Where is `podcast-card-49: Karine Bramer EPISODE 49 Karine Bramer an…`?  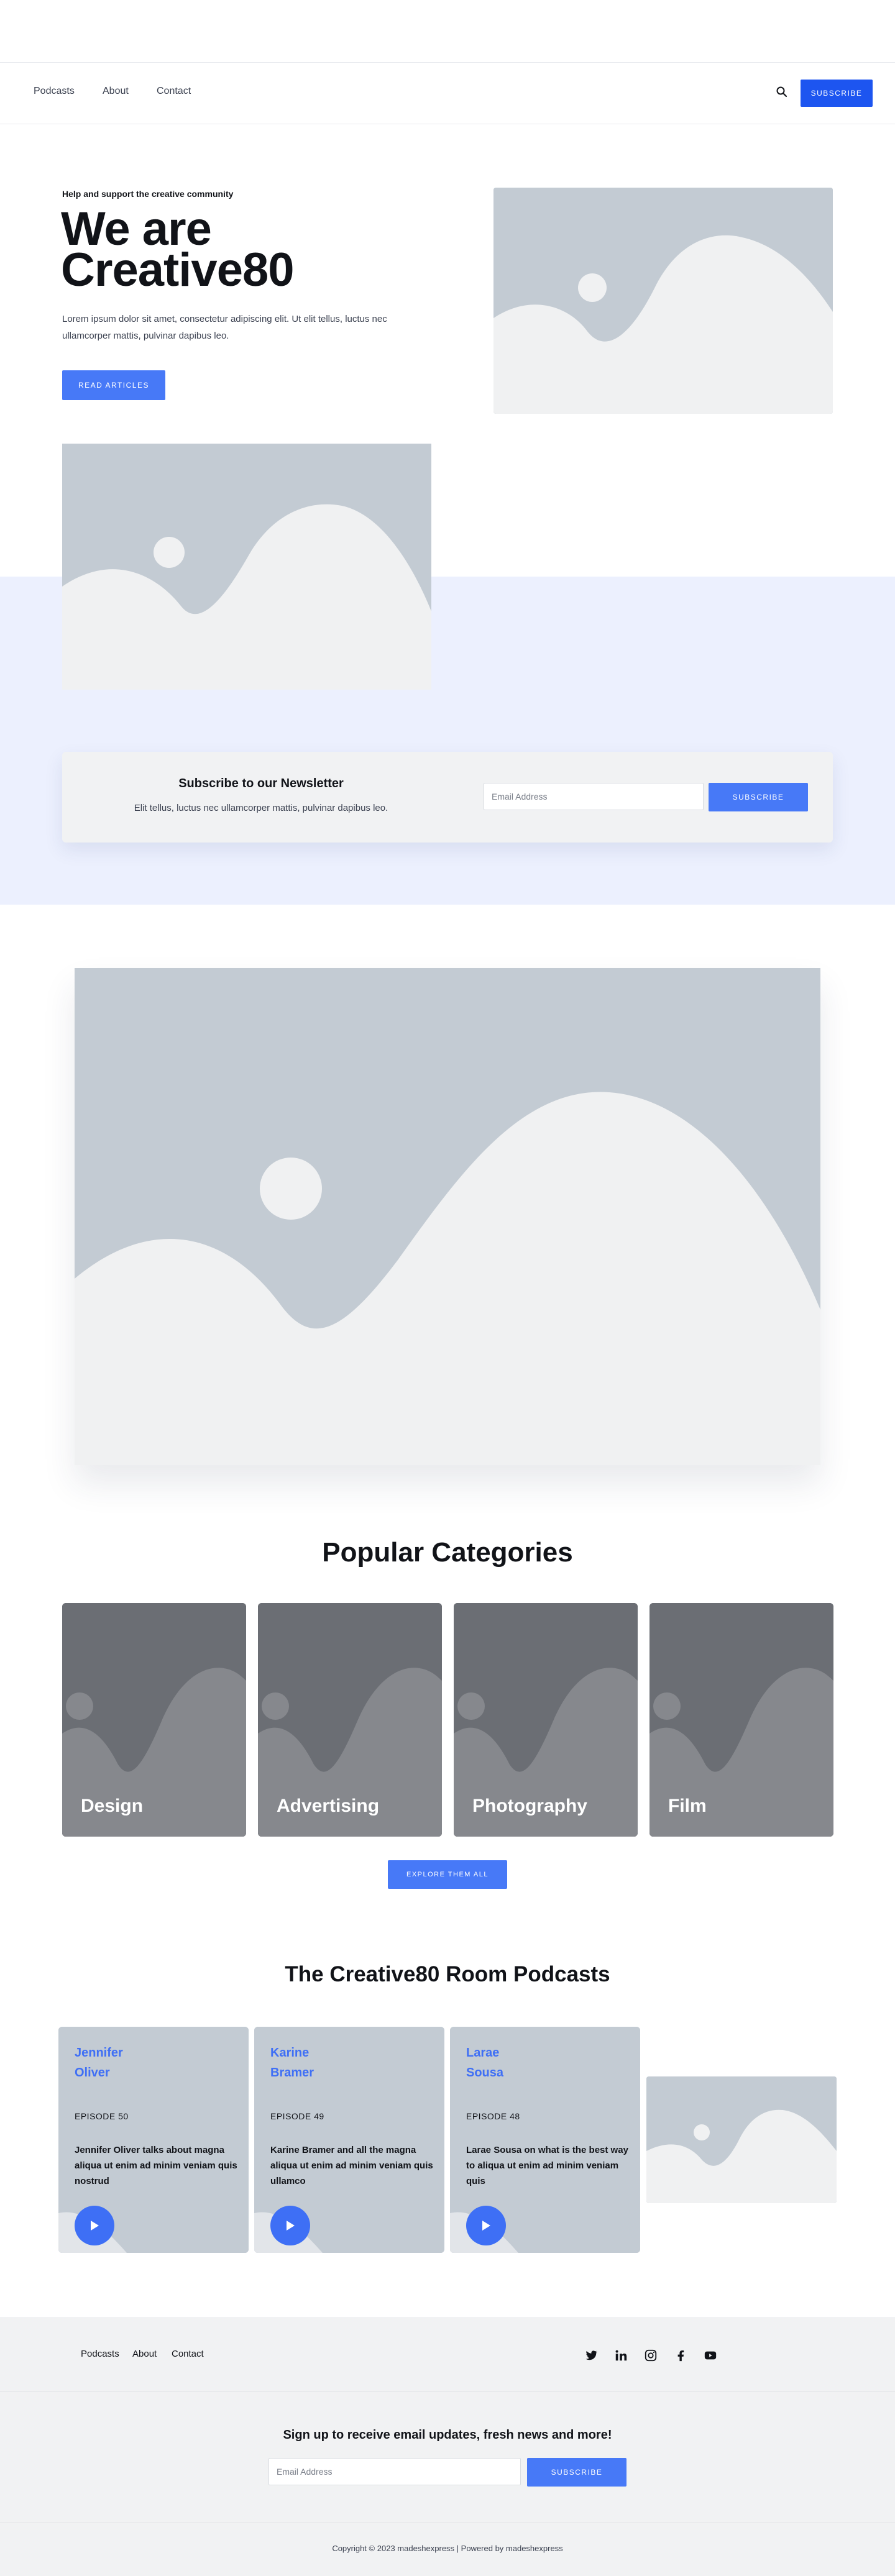 podcast-card-49: Karine Bramer EPISODE 49 Karine Bramer an… is located at coordinates (349, 2140).